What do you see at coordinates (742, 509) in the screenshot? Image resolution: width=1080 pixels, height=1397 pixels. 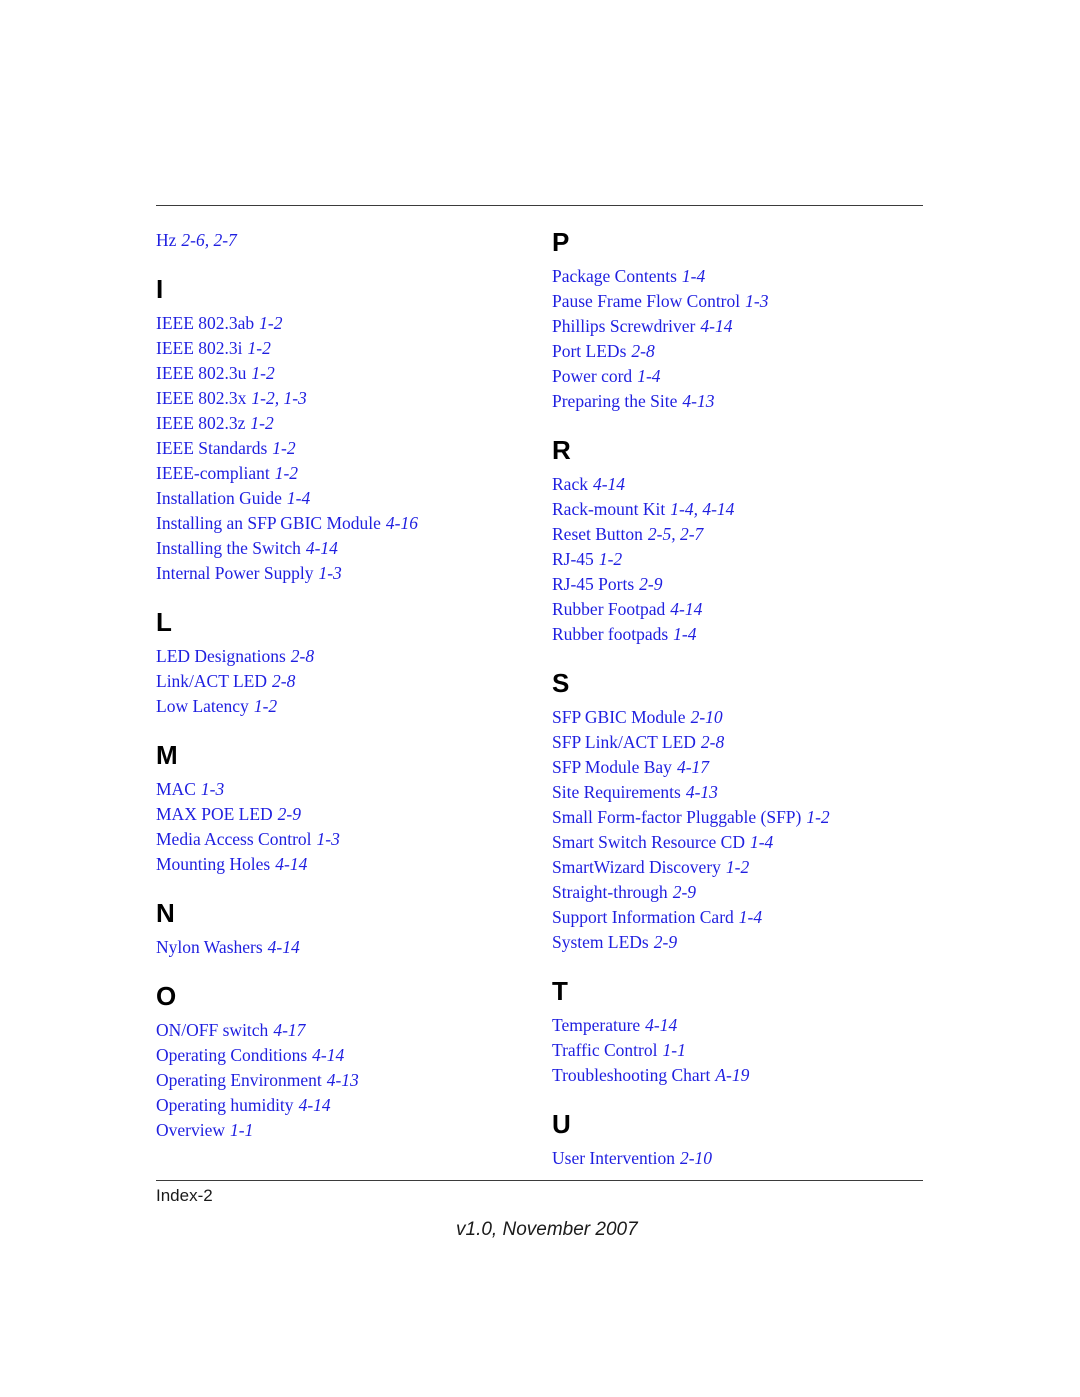 I see `index-entry-link: Rack-mount Kit 1-4, 4-14` at bounding box center [742, 509].